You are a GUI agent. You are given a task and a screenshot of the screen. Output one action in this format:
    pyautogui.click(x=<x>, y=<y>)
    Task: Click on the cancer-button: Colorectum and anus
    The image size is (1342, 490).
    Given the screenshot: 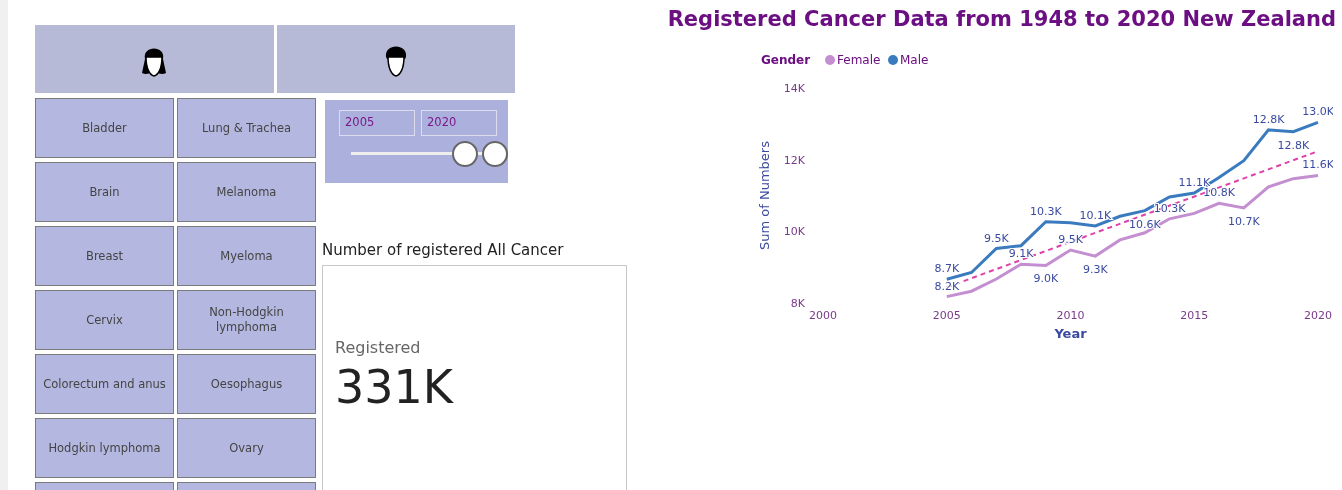 What is the action you would take?
    pyautogui.click(x=104, y=384)
    